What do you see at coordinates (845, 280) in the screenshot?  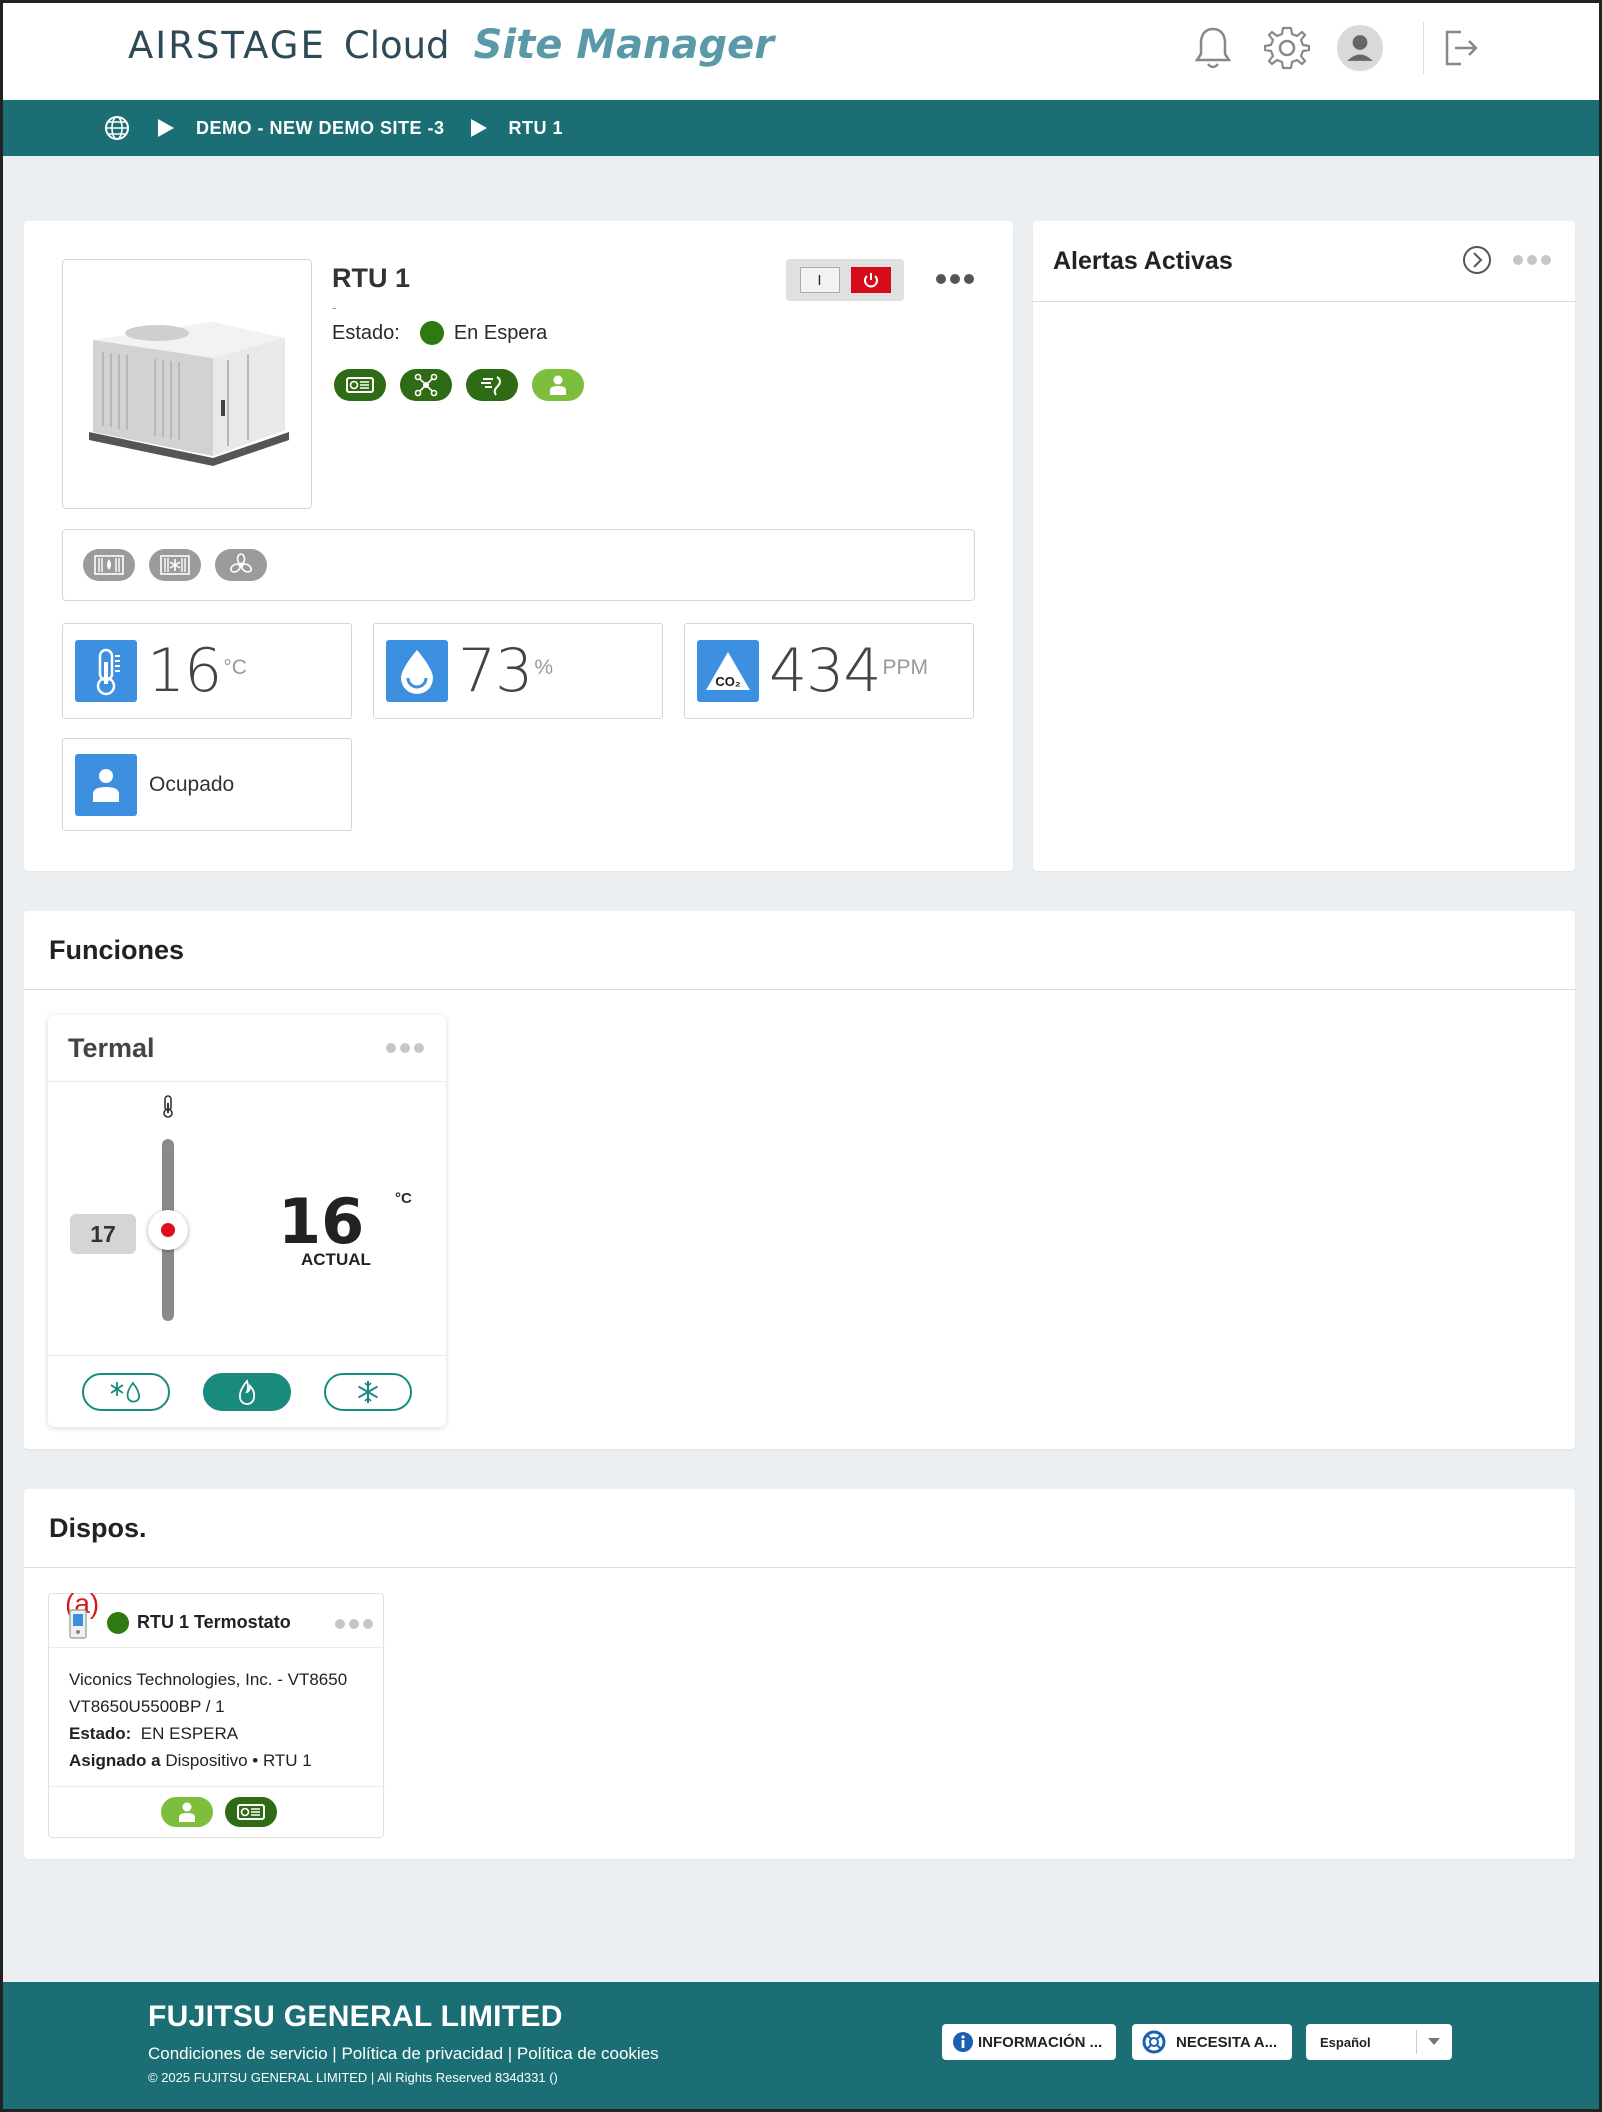 I see `power-control: I` at bounding box center [845, 280].